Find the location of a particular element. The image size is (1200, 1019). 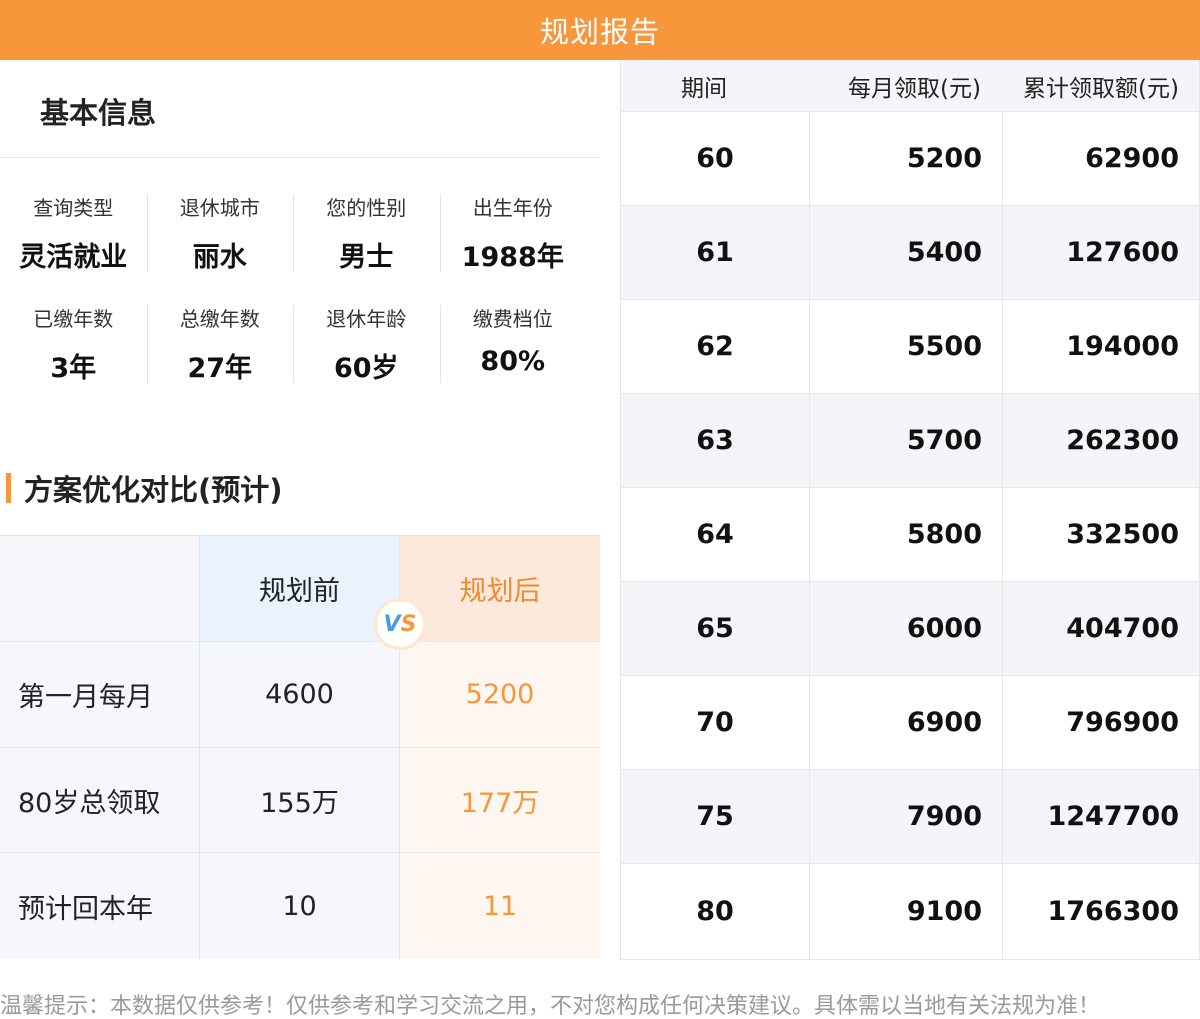

after-value: 11 is located at coordinates (500, 906).